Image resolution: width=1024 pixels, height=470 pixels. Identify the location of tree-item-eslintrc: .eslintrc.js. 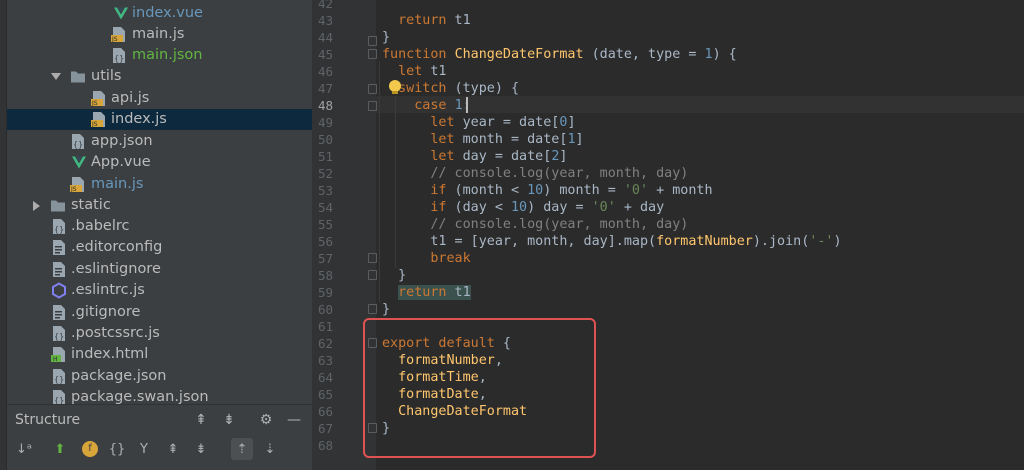
(159, 290).